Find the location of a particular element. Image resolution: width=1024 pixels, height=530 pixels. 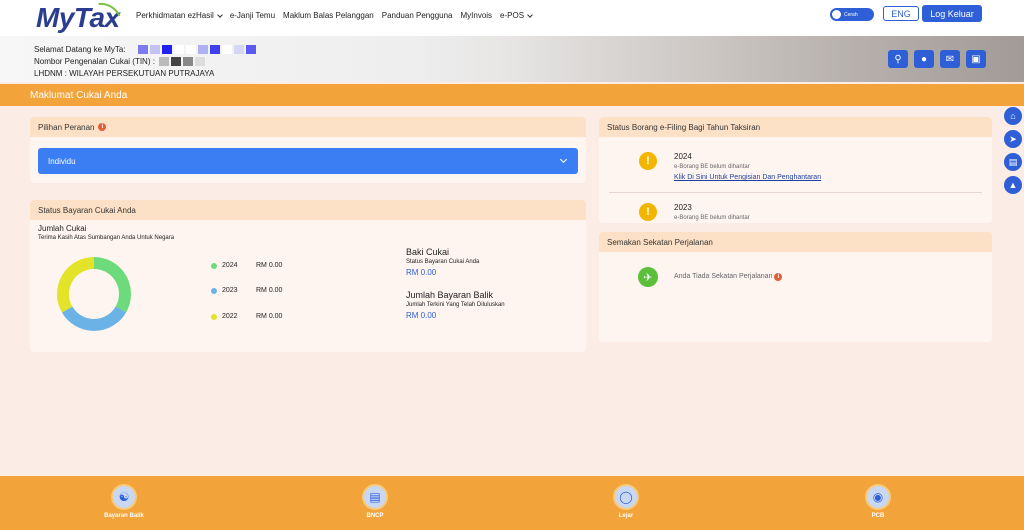

legend-year-2022: 2022 is located at coordinates (230, 316).